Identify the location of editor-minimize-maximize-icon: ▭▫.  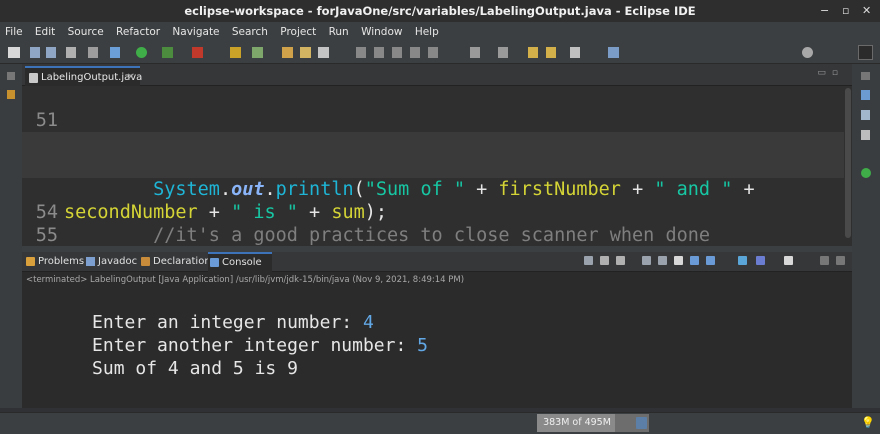
(830, 73).